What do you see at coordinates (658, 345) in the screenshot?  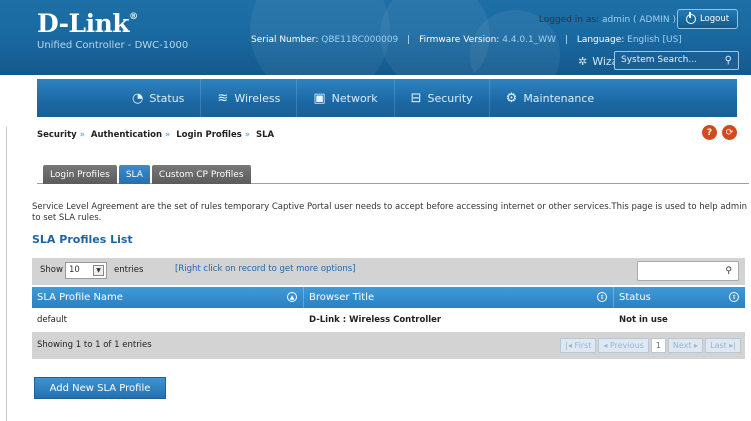 I see `pager-page-1: 1` at bounding box center [658, 345].